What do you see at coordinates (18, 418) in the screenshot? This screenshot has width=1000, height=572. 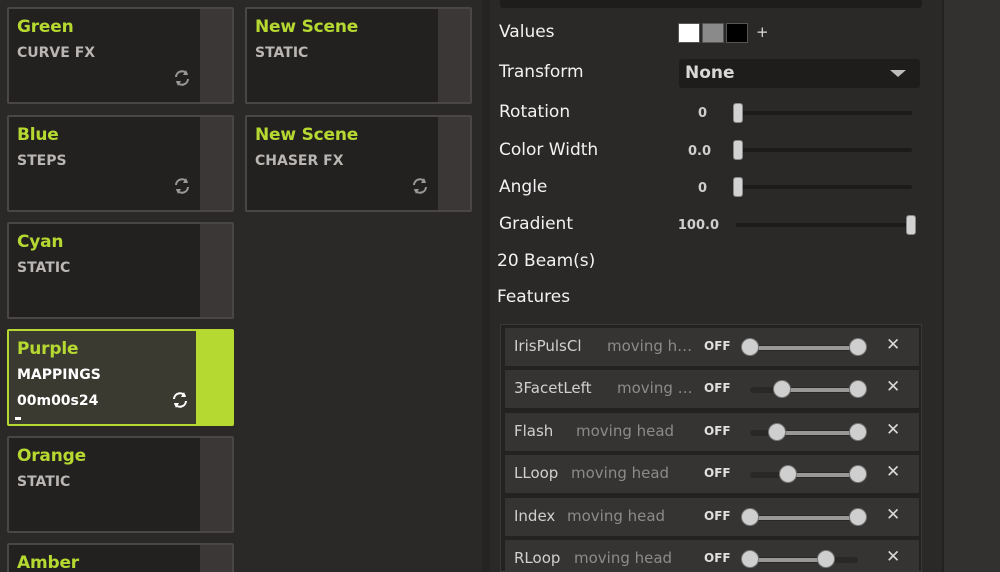 I see `scene-progress-bar` at bounding box center [18, 418].